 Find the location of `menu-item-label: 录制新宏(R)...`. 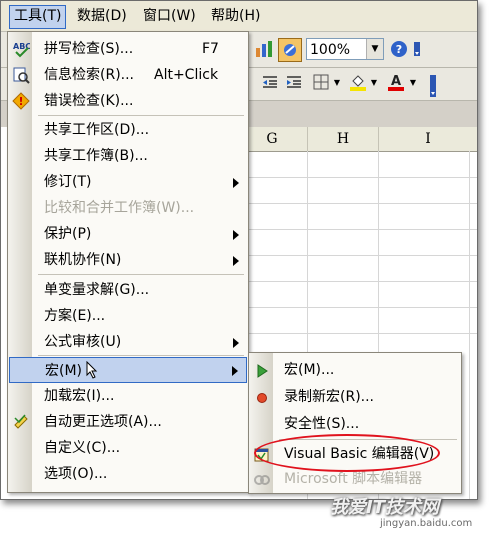

menu-item-label: 录制新宏(R)... is located at coordinates (329, 397).